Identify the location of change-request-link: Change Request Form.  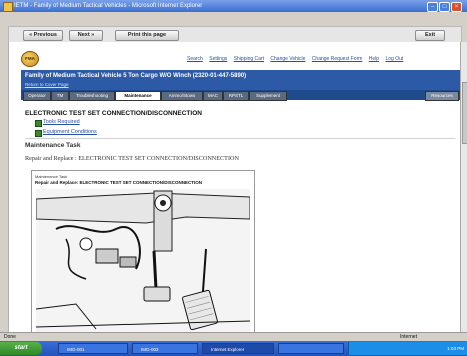
(337, 59).